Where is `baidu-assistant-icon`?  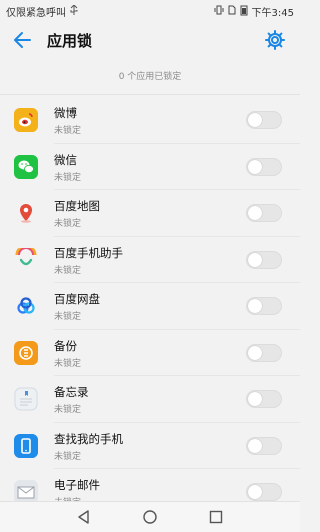 baidu-assistant-icon is located at coordinates (26, 259).